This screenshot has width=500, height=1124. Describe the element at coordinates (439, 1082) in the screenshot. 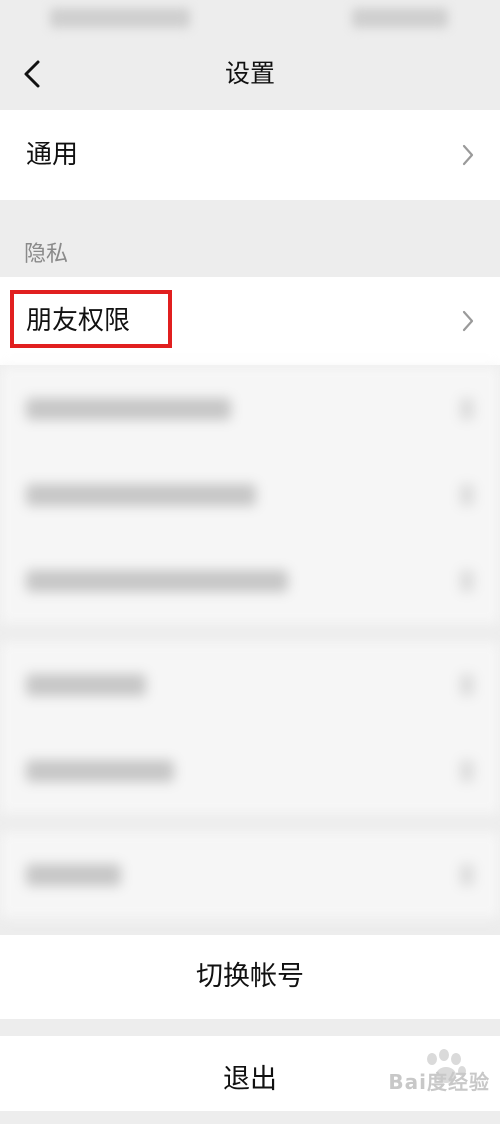

I see `watermark-text: Bai度经验` at that location.